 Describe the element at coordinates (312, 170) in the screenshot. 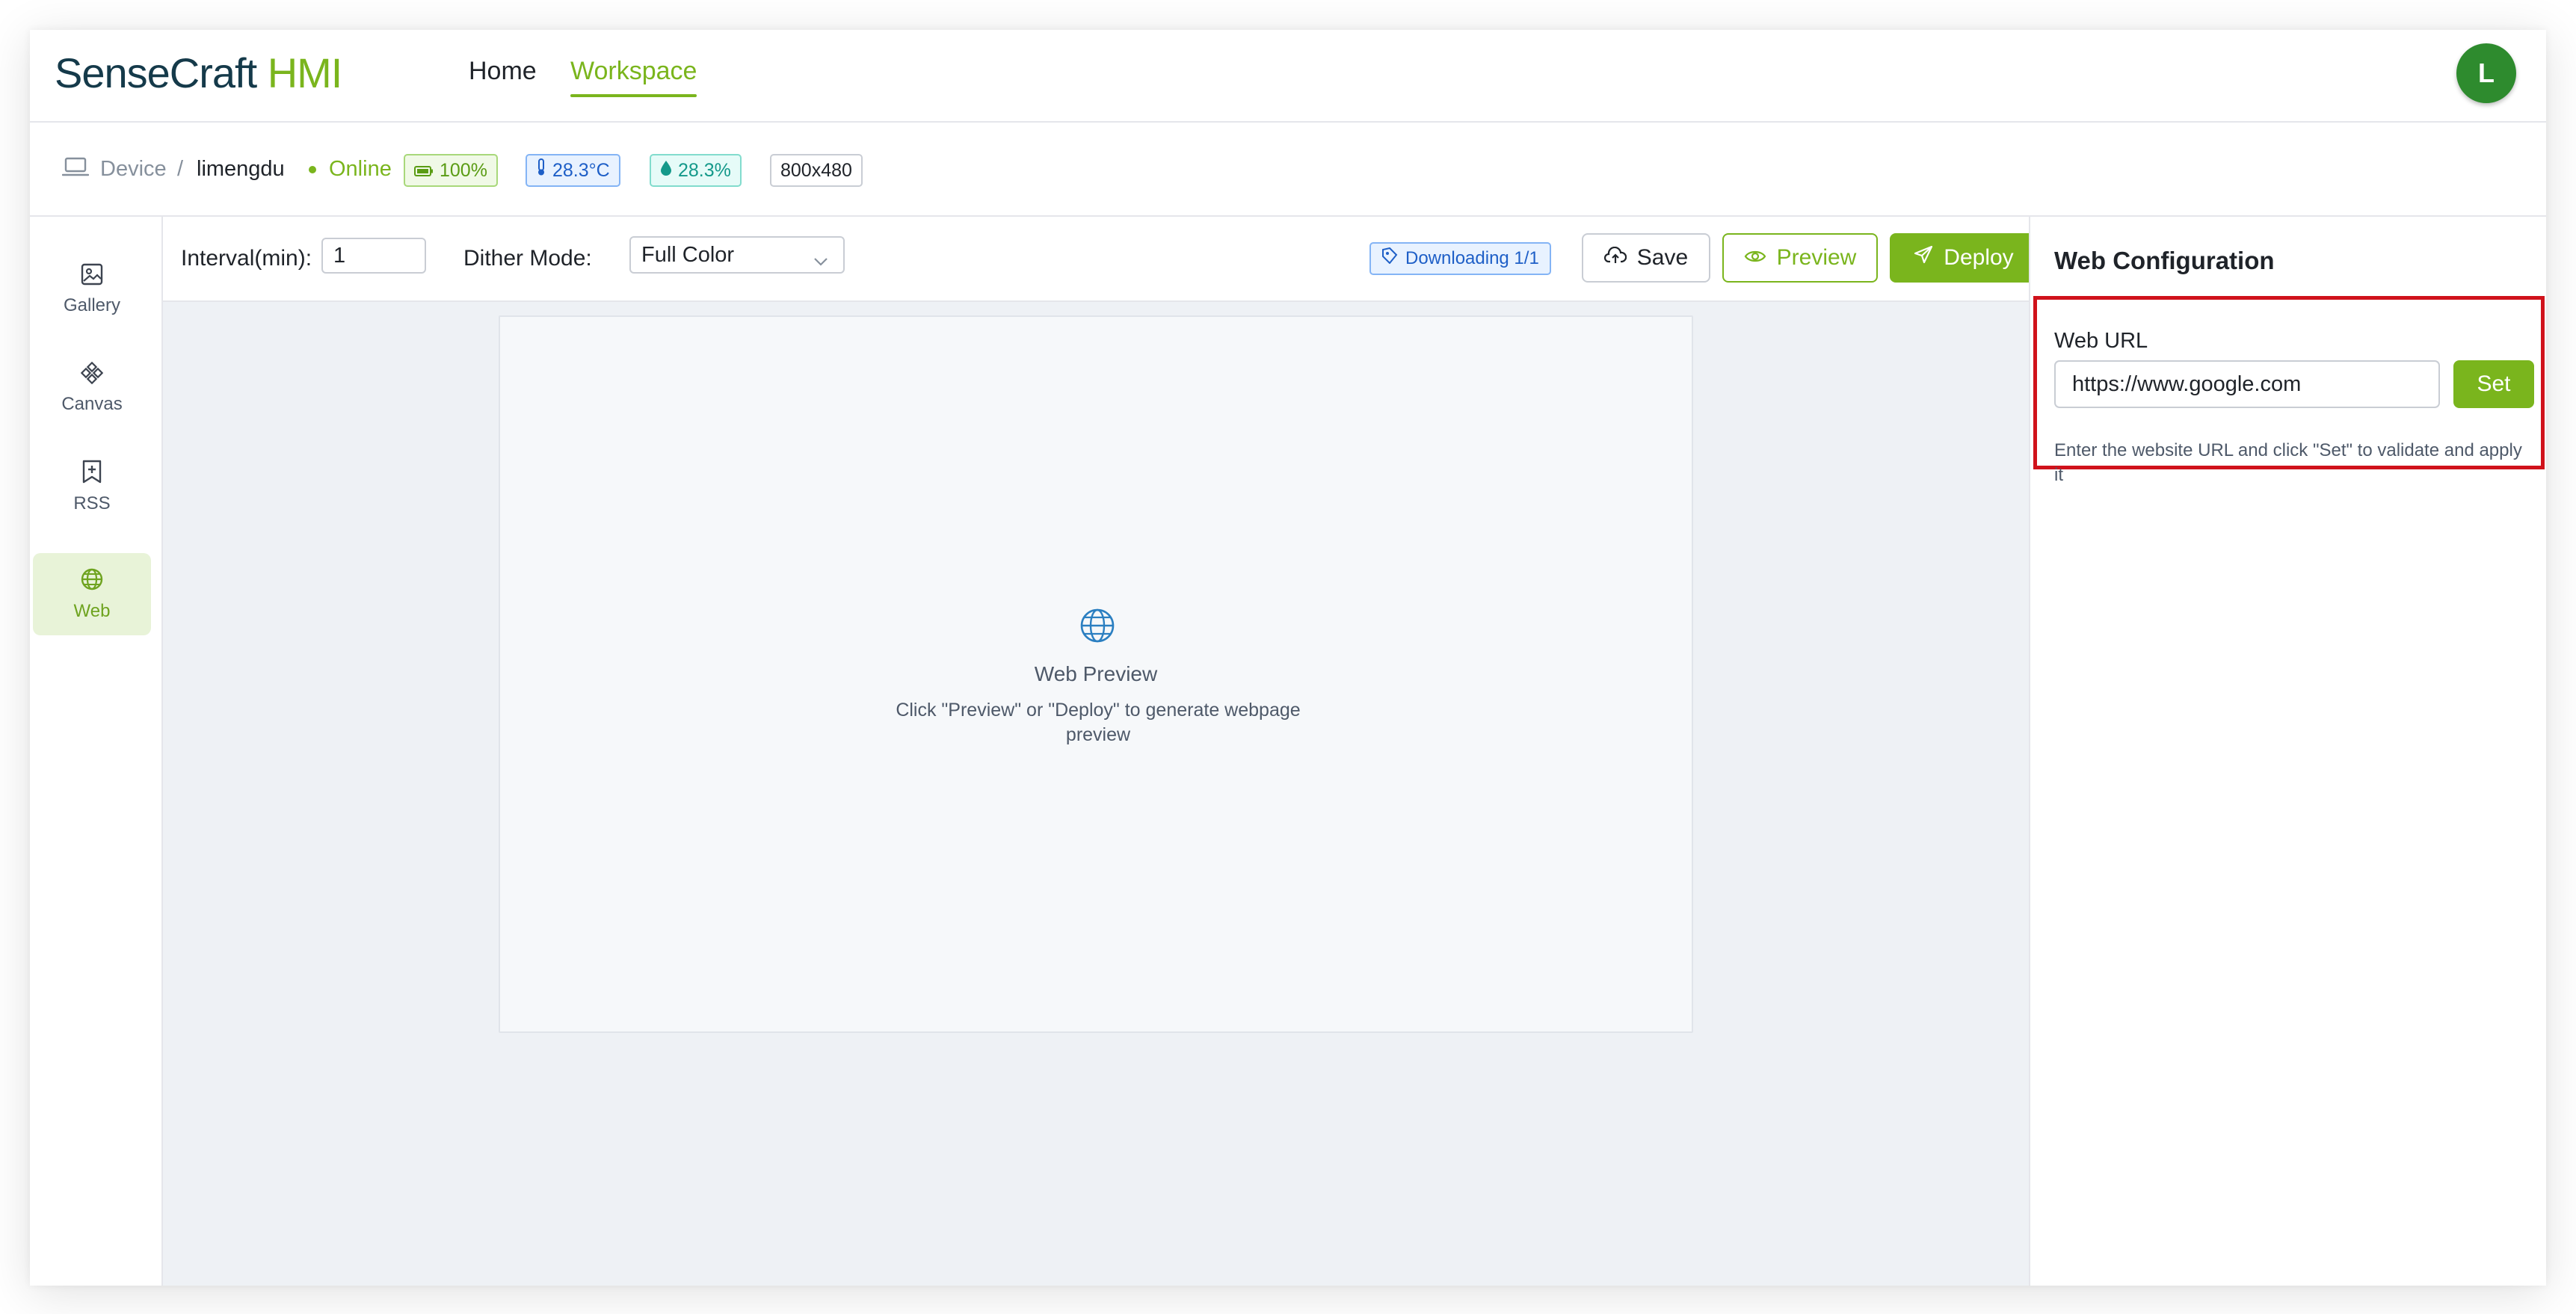

I see `online-status-dot` at that location.